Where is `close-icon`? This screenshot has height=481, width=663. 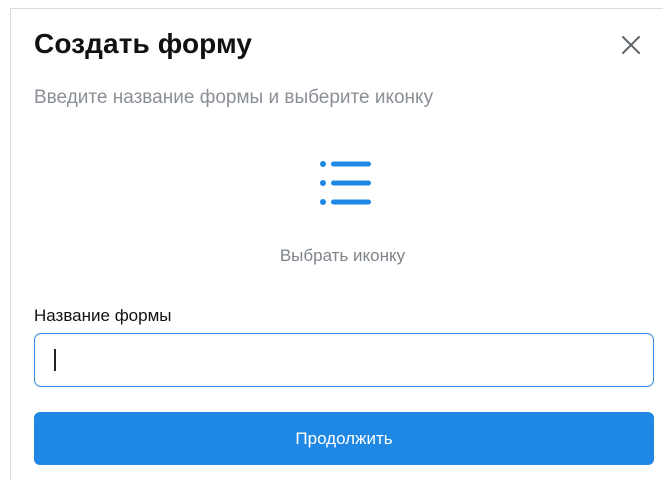
close-icon is located at coordinates (631, 45).